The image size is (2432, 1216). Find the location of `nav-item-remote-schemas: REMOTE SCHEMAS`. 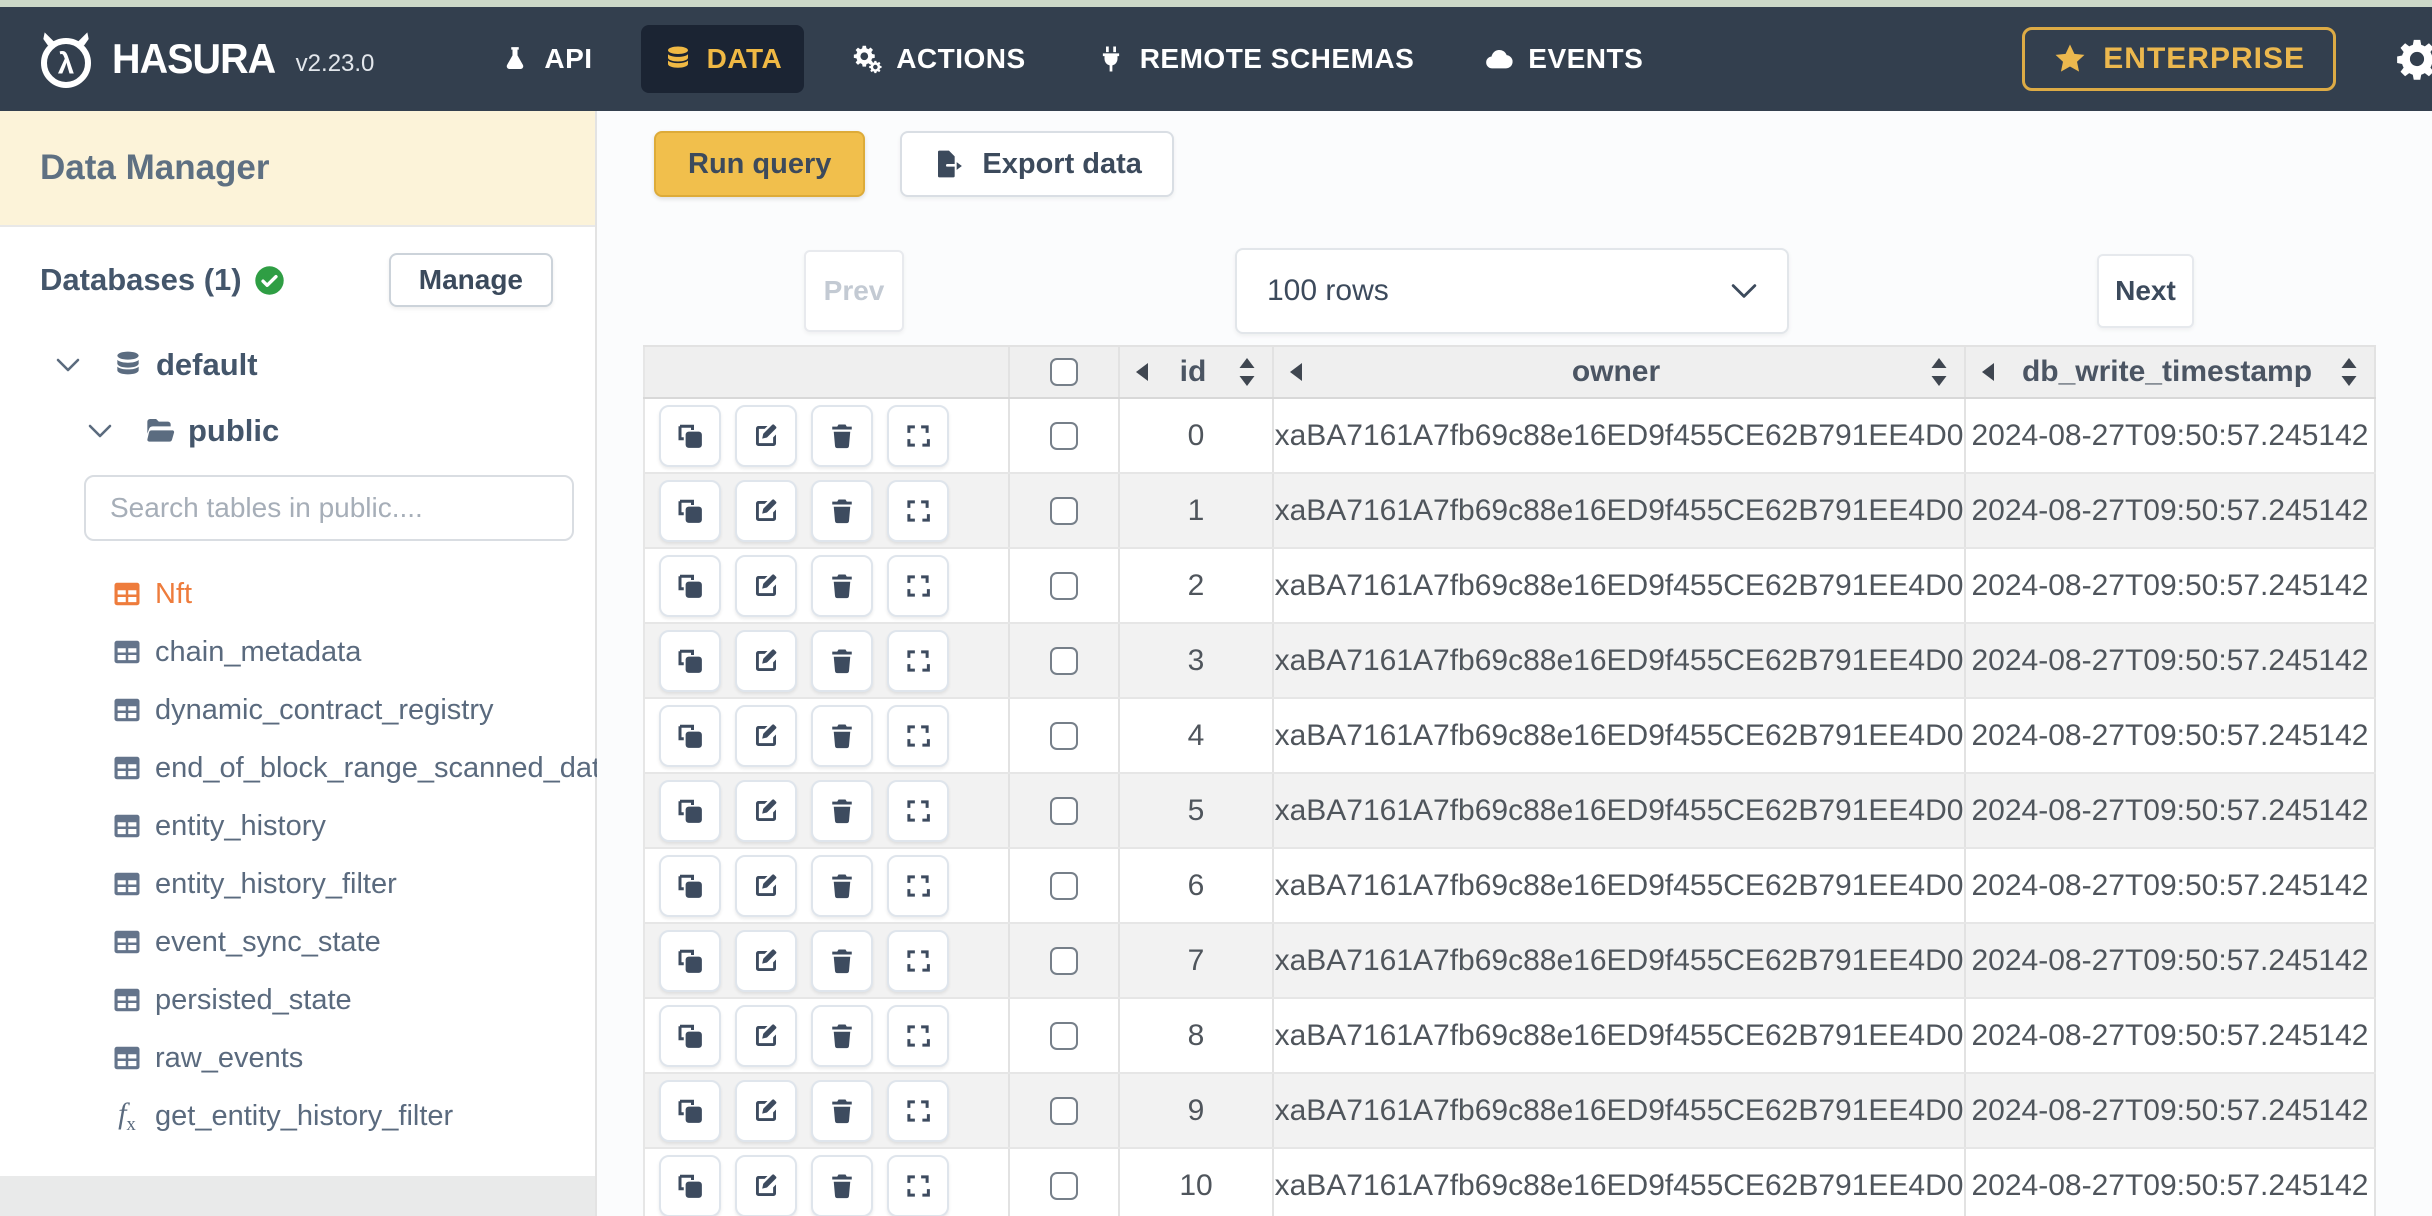

nav-item-remote-schemas: REMOTE SCHEMAS is located at coordinates (1255, 59).